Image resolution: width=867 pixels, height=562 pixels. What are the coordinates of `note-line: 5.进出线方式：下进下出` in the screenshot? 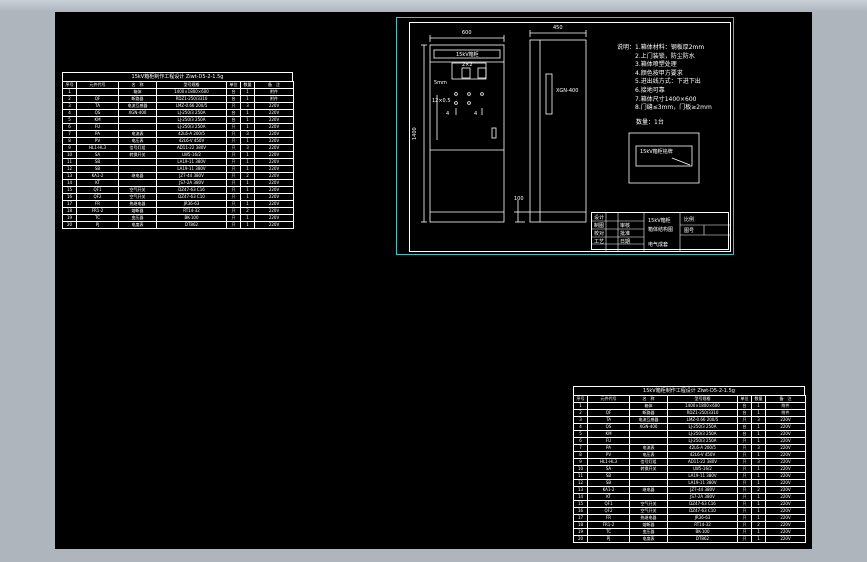 It's located at (659, 82).